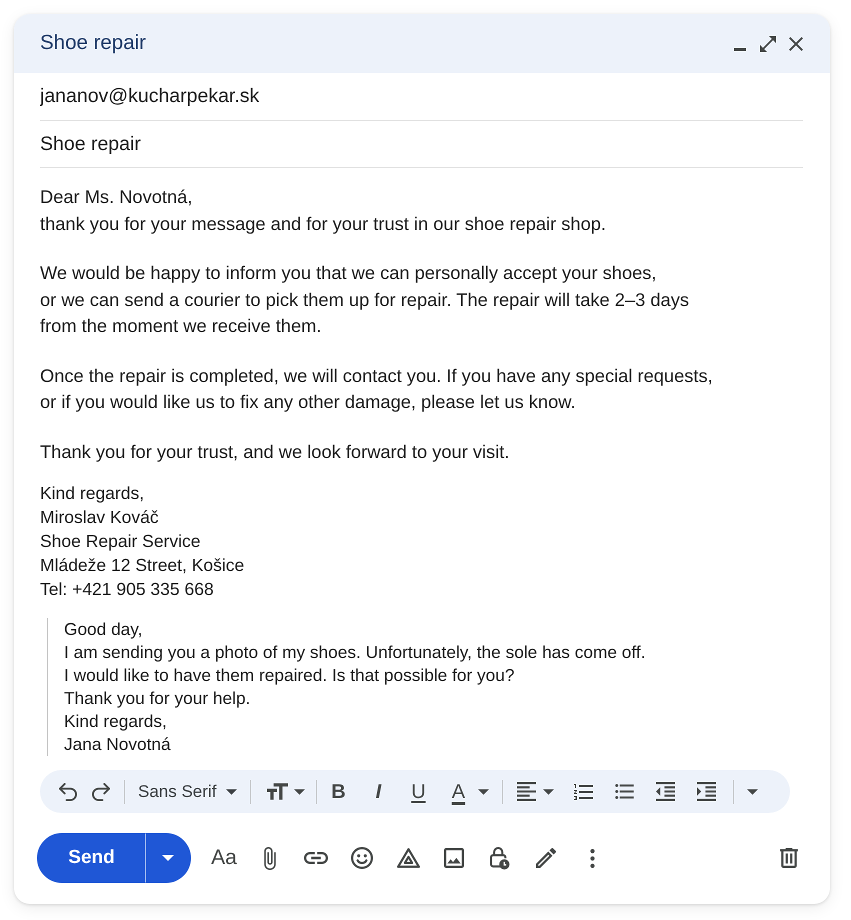 This screenshot has width=851, height=920. I want to click on body-paragraph: Dear Ms. Novotná, thank you for your message and for your trust in our shoe repair shop., so click(324, 210).